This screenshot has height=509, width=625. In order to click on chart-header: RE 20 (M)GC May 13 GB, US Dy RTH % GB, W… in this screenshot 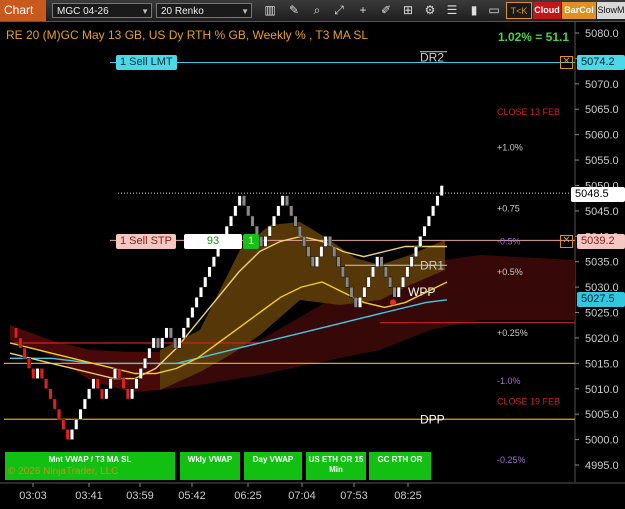, I will do `click(187, 35)`.